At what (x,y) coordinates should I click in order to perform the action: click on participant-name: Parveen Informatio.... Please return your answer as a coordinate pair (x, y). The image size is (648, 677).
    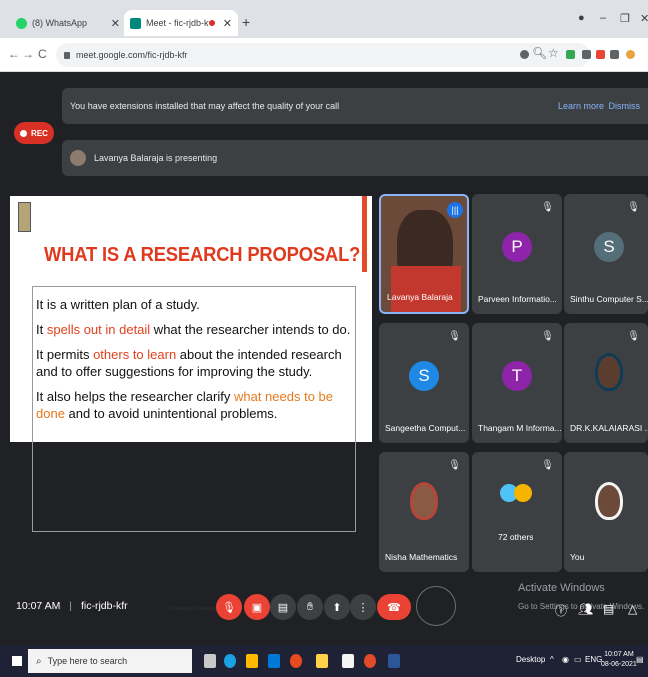
    Looking at the image, I should click on (517, 299).